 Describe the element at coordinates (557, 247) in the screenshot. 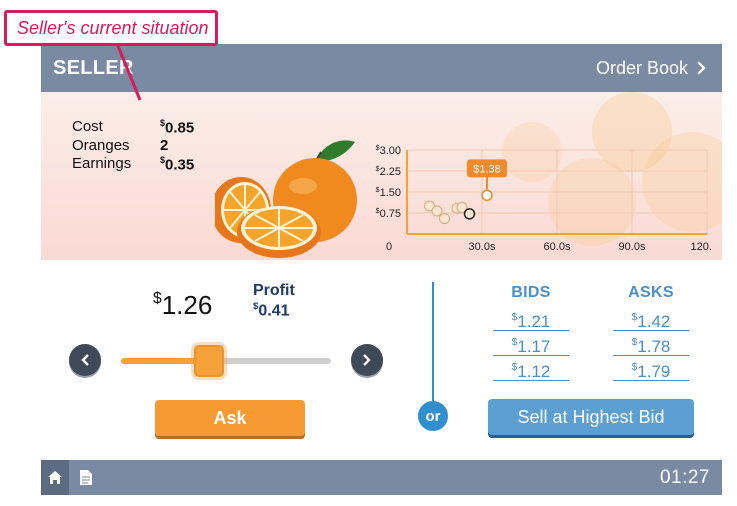

I see `chart-x-tick-label: 60.0s` at that location.